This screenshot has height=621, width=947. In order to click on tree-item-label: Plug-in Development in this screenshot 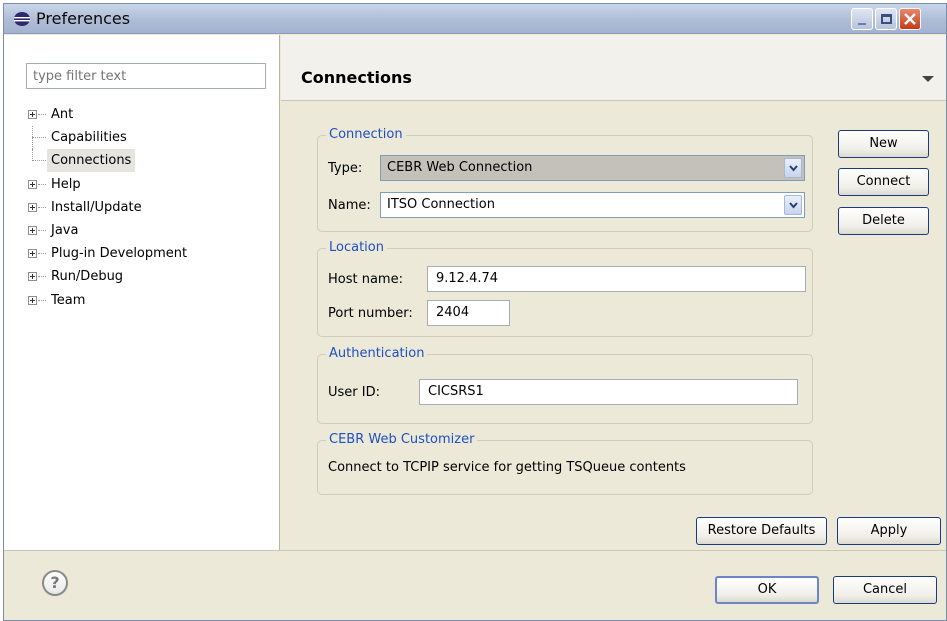, I will do `click(119, 254)`.